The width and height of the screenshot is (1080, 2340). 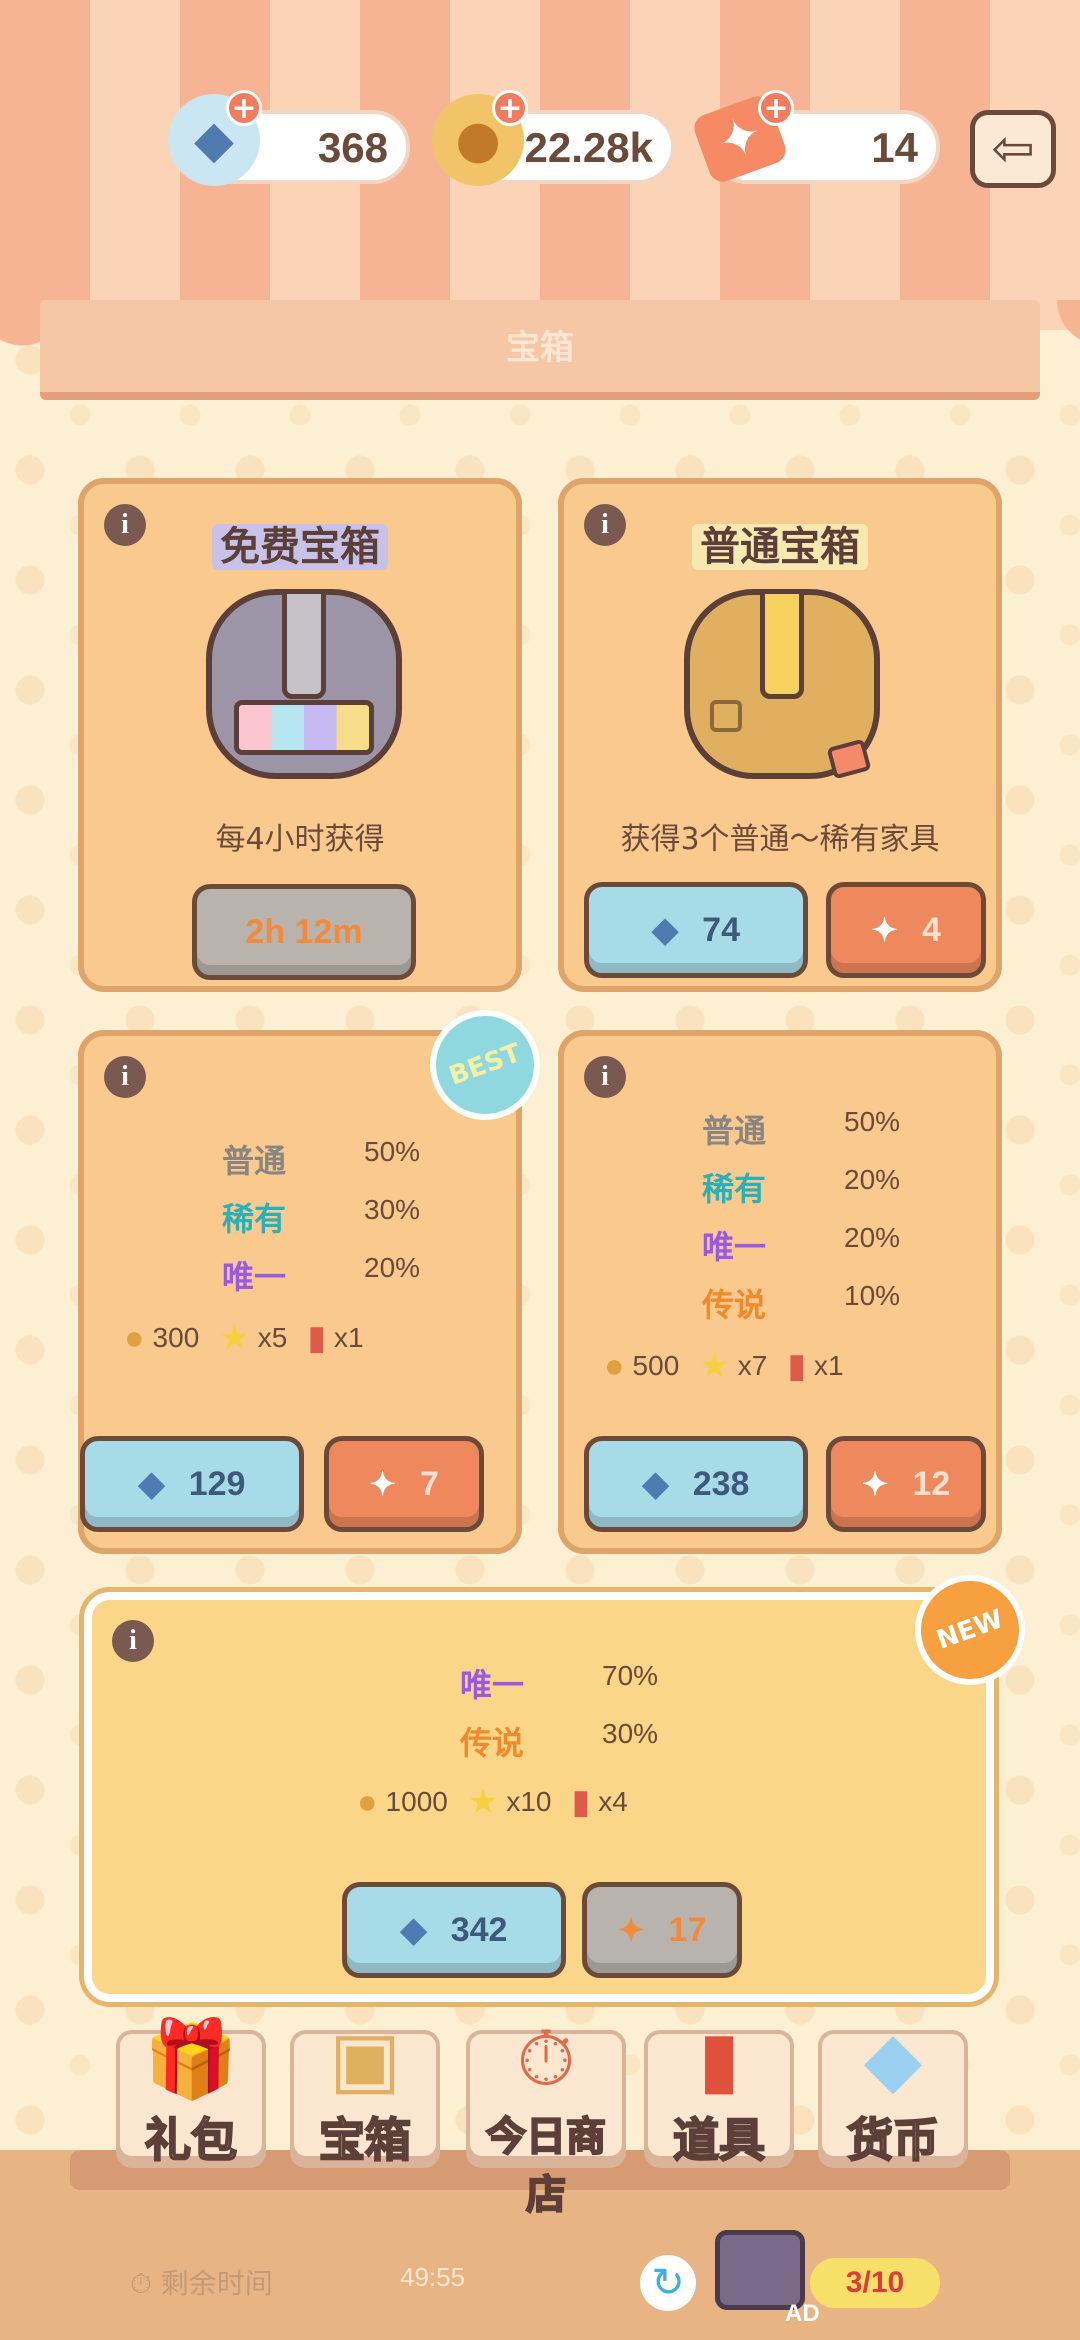 I want to click on tab-label: 宝箱, so click(x=365, y=2140).